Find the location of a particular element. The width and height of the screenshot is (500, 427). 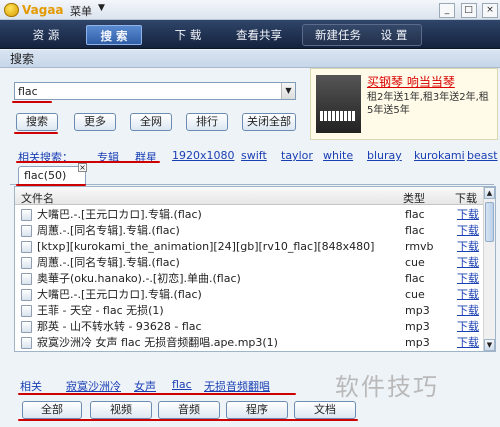

whole-net-button: 全网 is located at coordinates (151, 122).